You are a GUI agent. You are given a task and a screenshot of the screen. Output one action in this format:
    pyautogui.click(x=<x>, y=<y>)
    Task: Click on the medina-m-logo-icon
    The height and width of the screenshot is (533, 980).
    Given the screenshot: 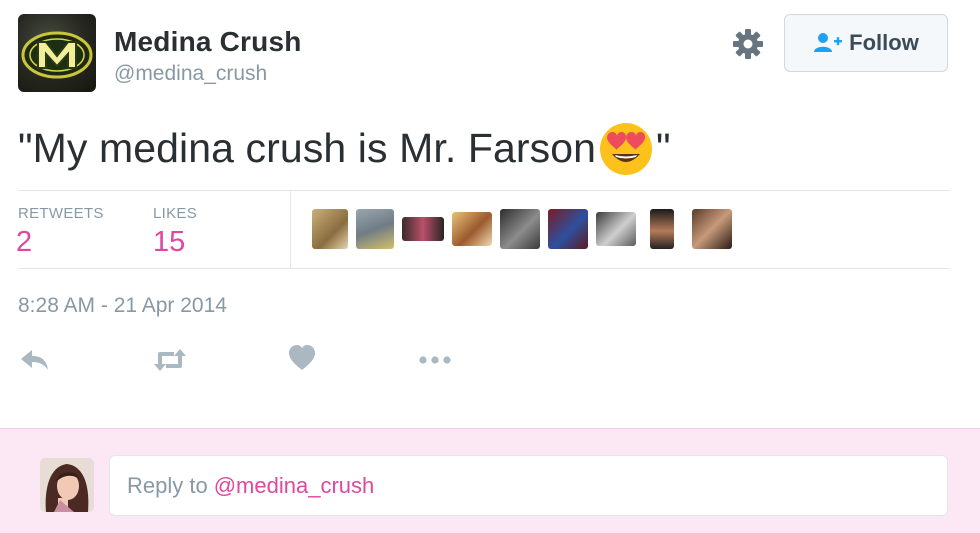 What is the action you would take?
    pyautogui.click(x=57, y=55)
    